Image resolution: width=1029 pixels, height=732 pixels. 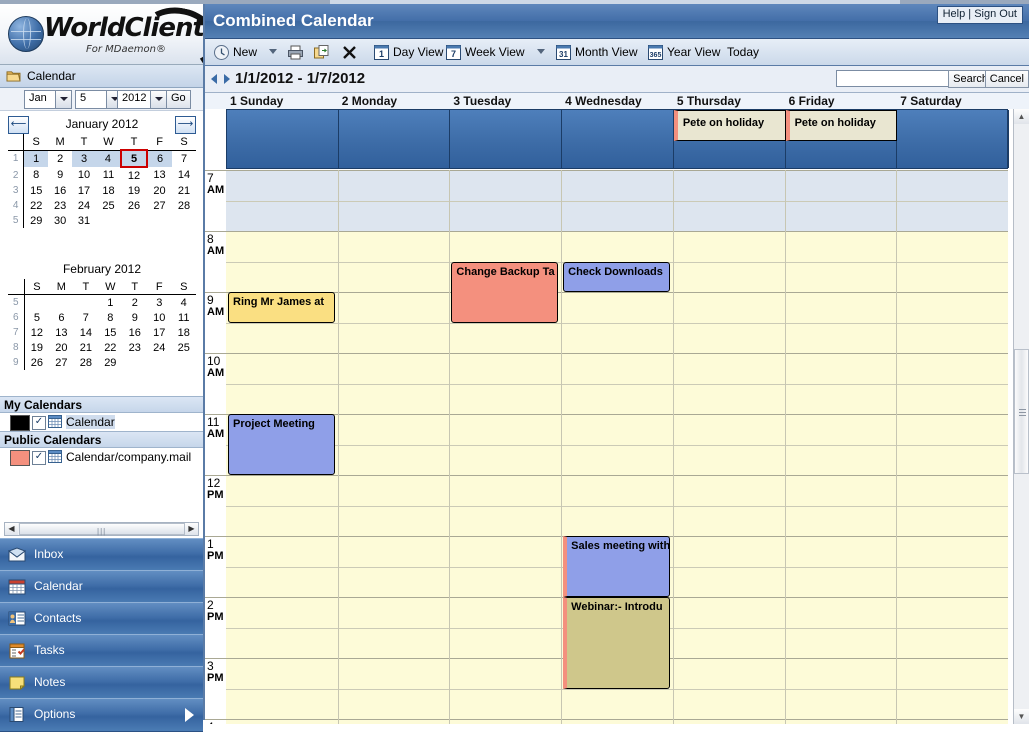 What do you see at coordinates (541, 51) in the screenshot?
I see `week-view-dropdown-arrow` at bounding box center [541, 51].